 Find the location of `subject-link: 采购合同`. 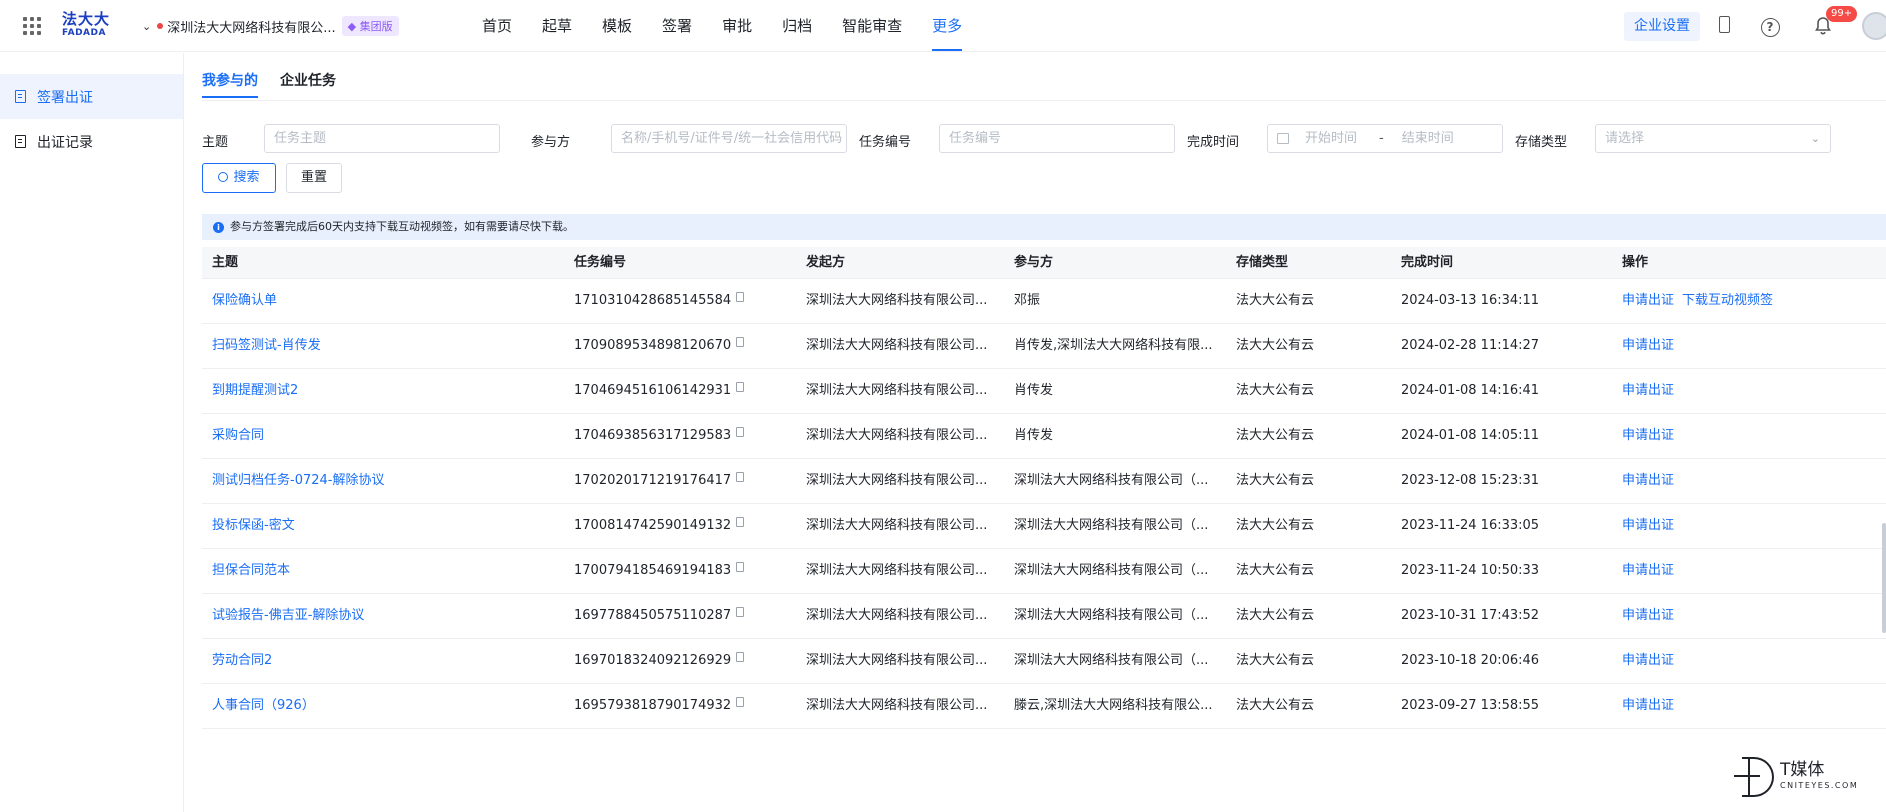

subject-link: 采购合同 is located at coordinates (238, 436).